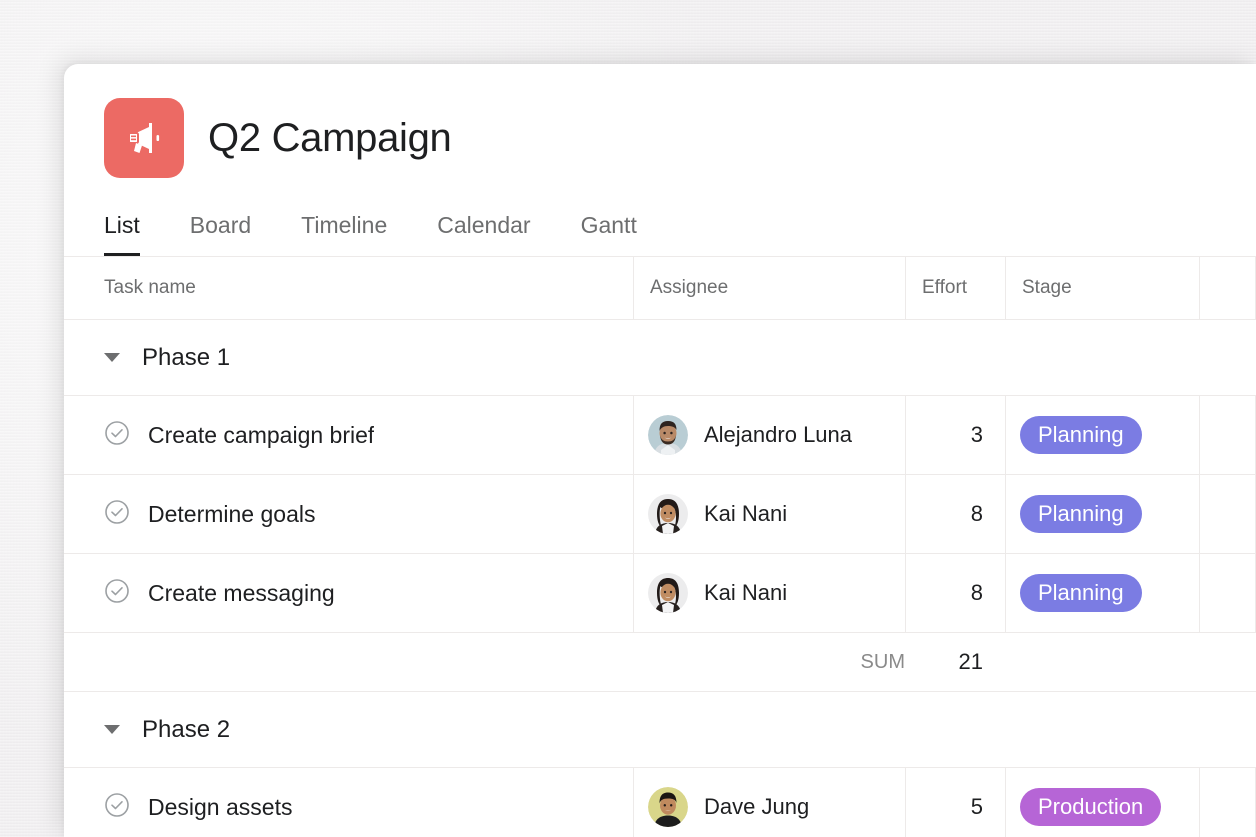  What do you see at coordinates (1091, 807) in the screenshot?
I see `status-badge: Production` at bounding box center [1091, 807].